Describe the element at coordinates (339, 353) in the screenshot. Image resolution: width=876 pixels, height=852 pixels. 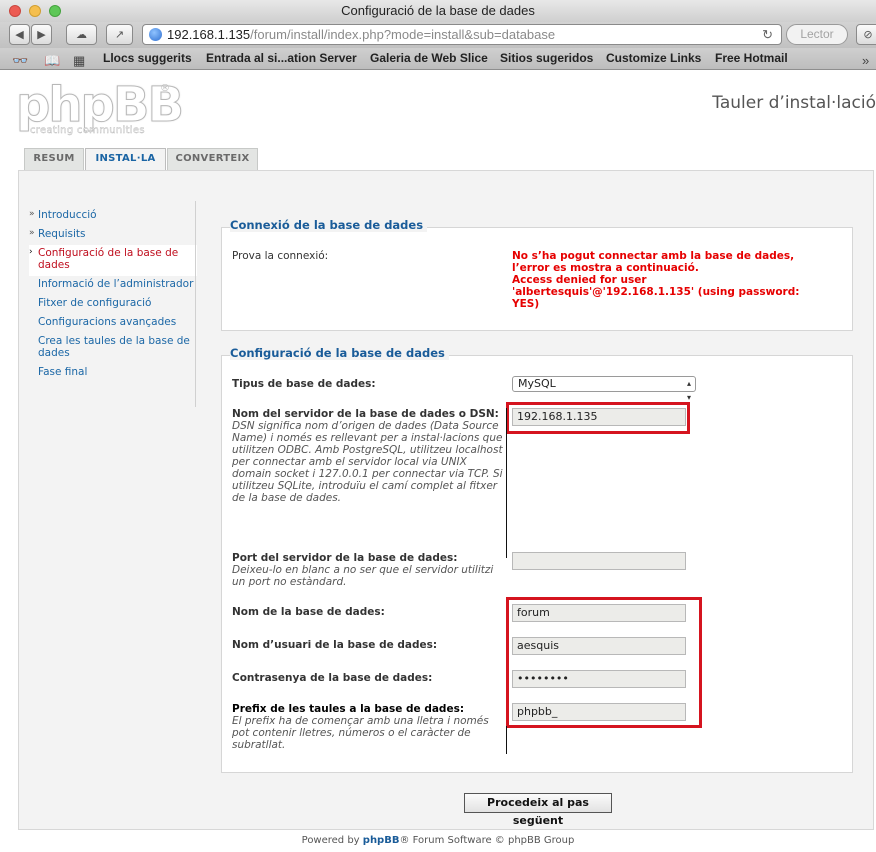
I see `config-legend: Configuració de la base de dades` at that location.